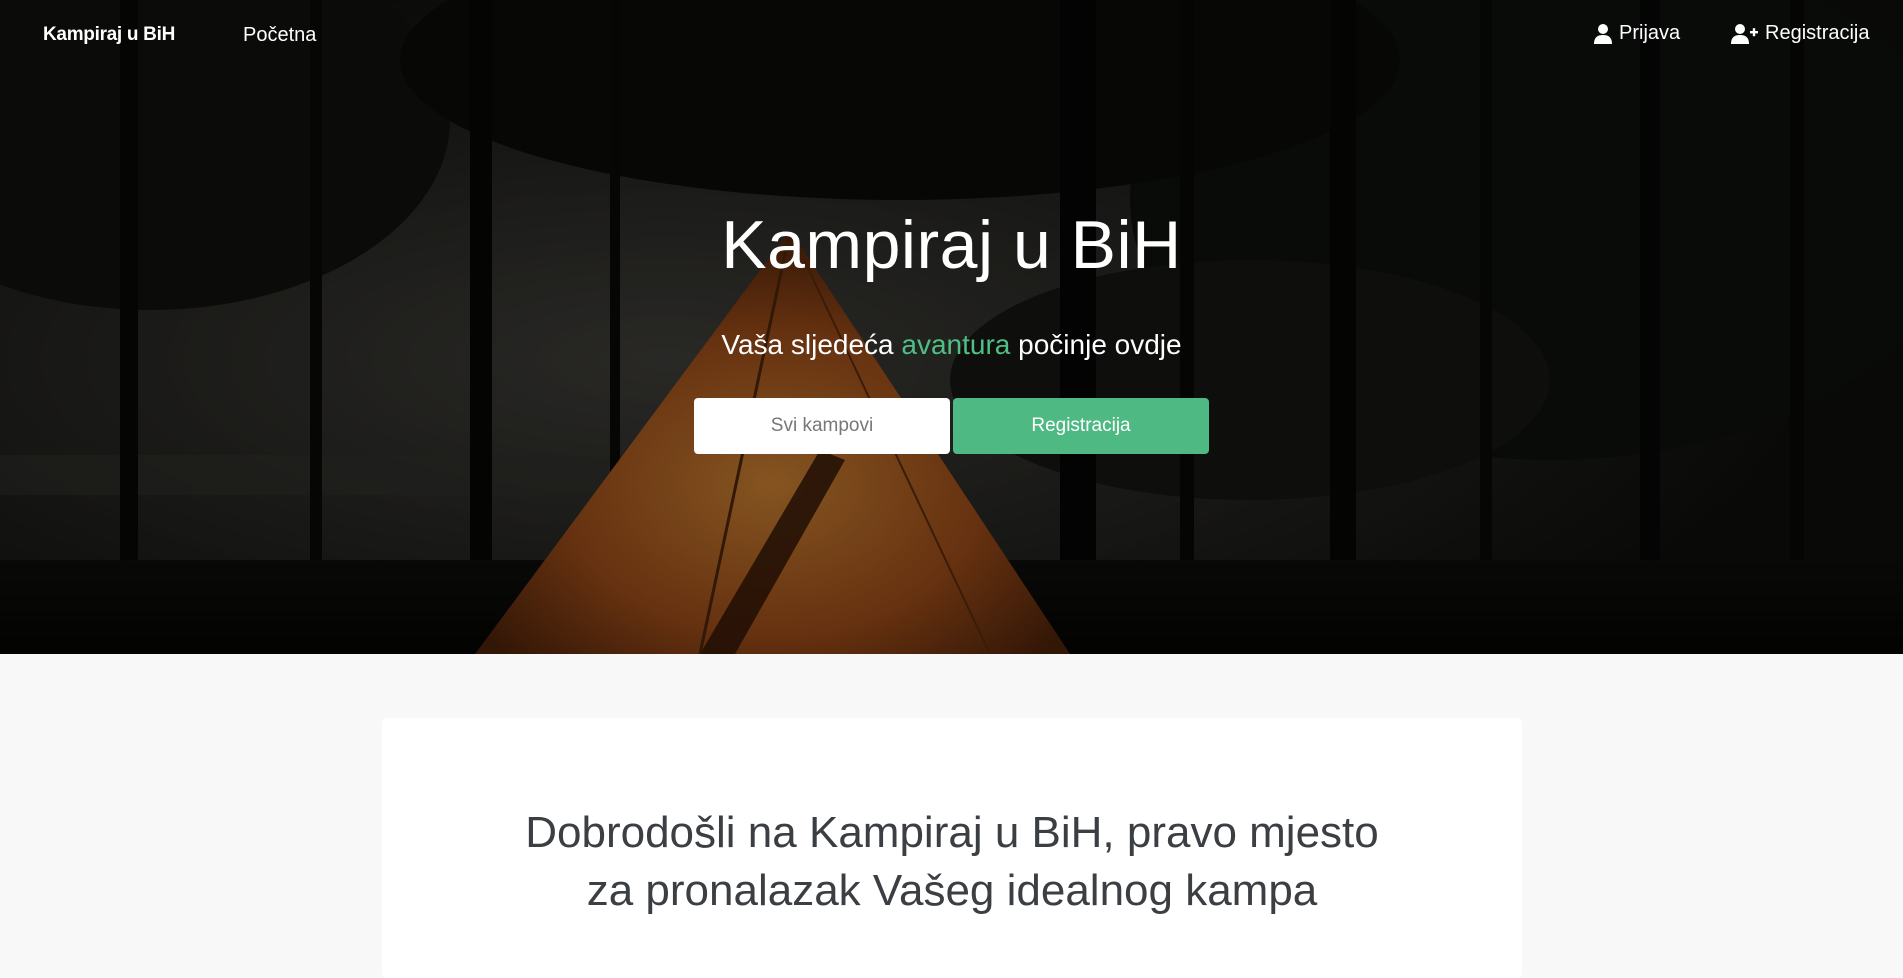 This screenshot has height=978, width=1903. What do you see at coordinates (822, 426) in the screenshot?
I see `all-camps-button: Svi kampovi` at bounding box center [822, 426].